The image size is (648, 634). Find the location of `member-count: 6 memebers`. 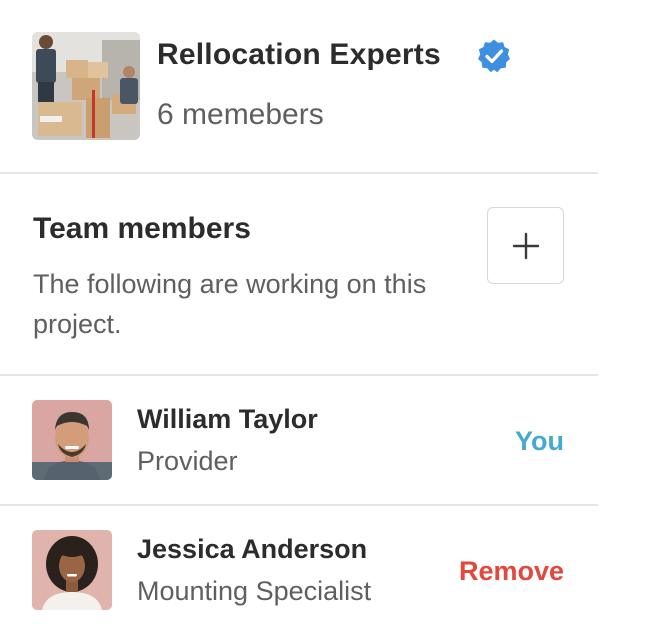

member-count: 6 memebers is located at coordinates (240, 114).